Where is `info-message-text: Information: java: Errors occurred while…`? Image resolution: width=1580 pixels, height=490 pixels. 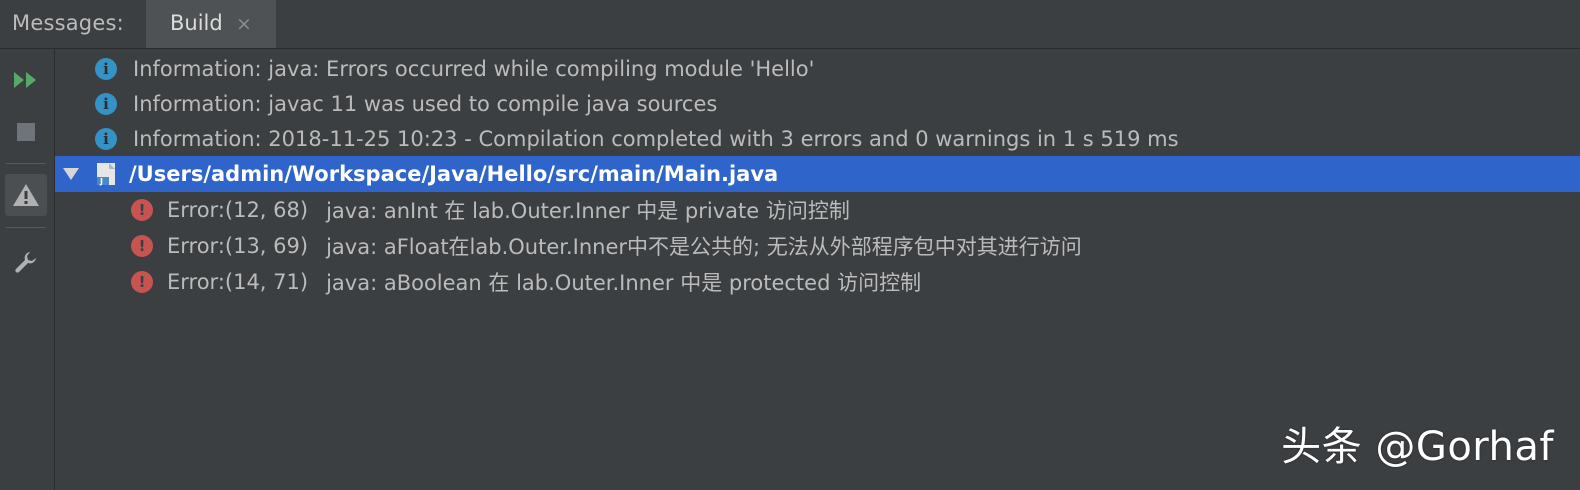 info-message-text: Information: java: Errors occurred while… is located at coordinates (474, 69).